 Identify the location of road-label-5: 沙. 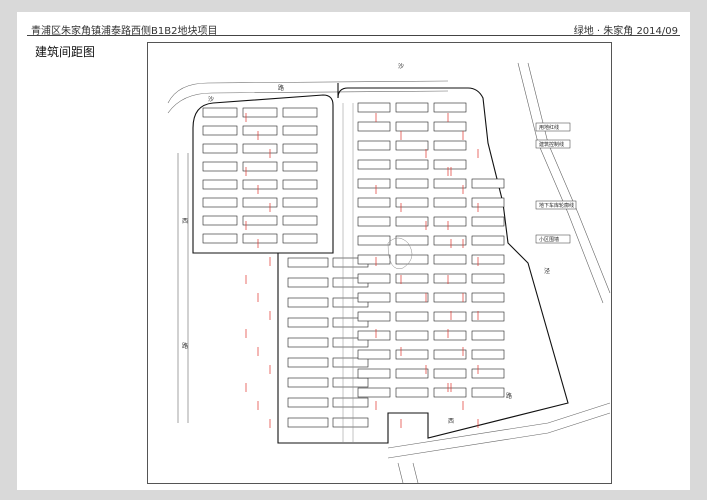
(401, 66).